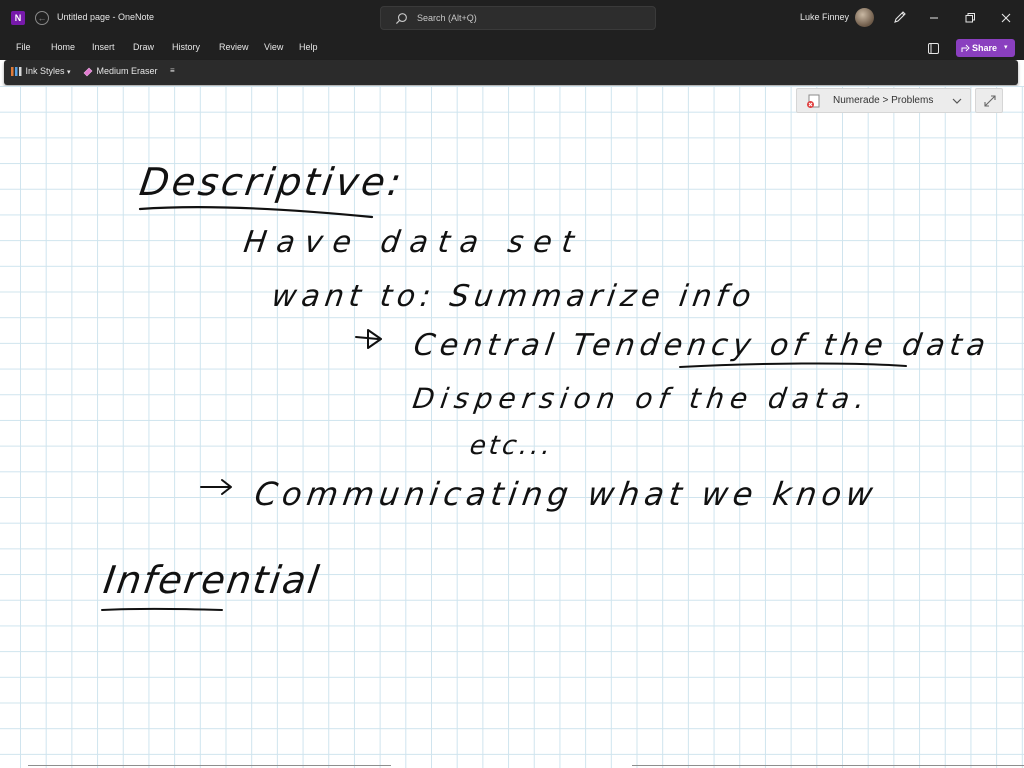 This screenshot has height=768, width=1024. I want to click on user-name: Luke Finney, so click(824, 17).